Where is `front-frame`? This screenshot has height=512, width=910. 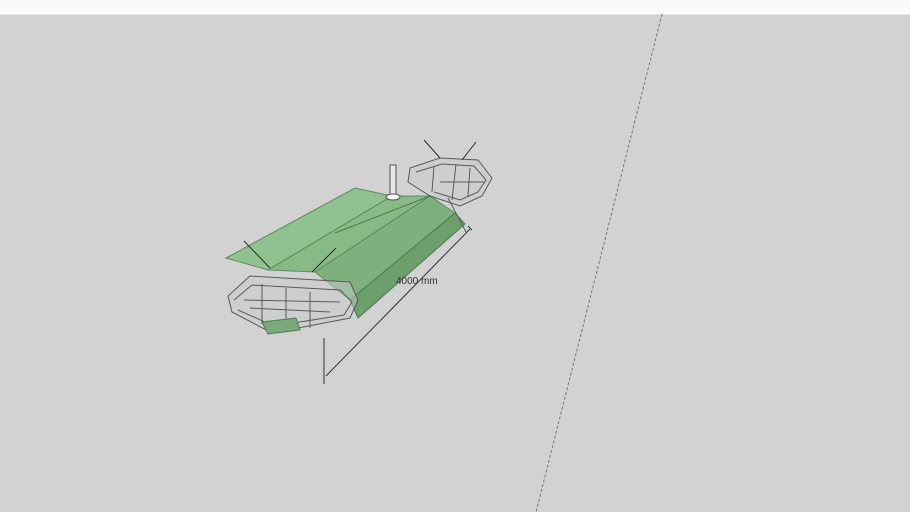
front-frame is located at coordinates (293, 305).